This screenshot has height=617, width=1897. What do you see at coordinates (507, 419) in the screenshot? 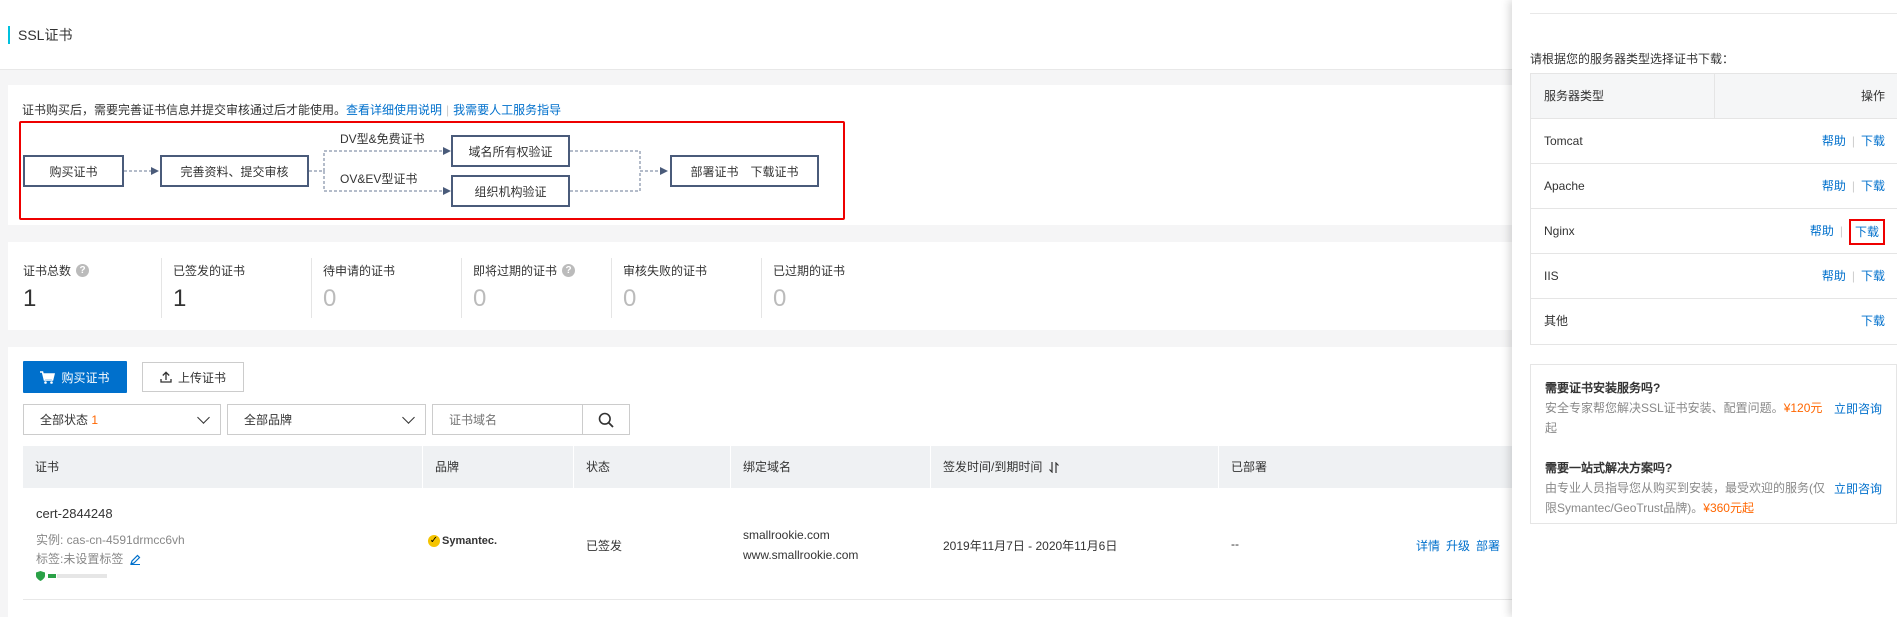
I see `domain-search-input` at bounding box center [507, 419].